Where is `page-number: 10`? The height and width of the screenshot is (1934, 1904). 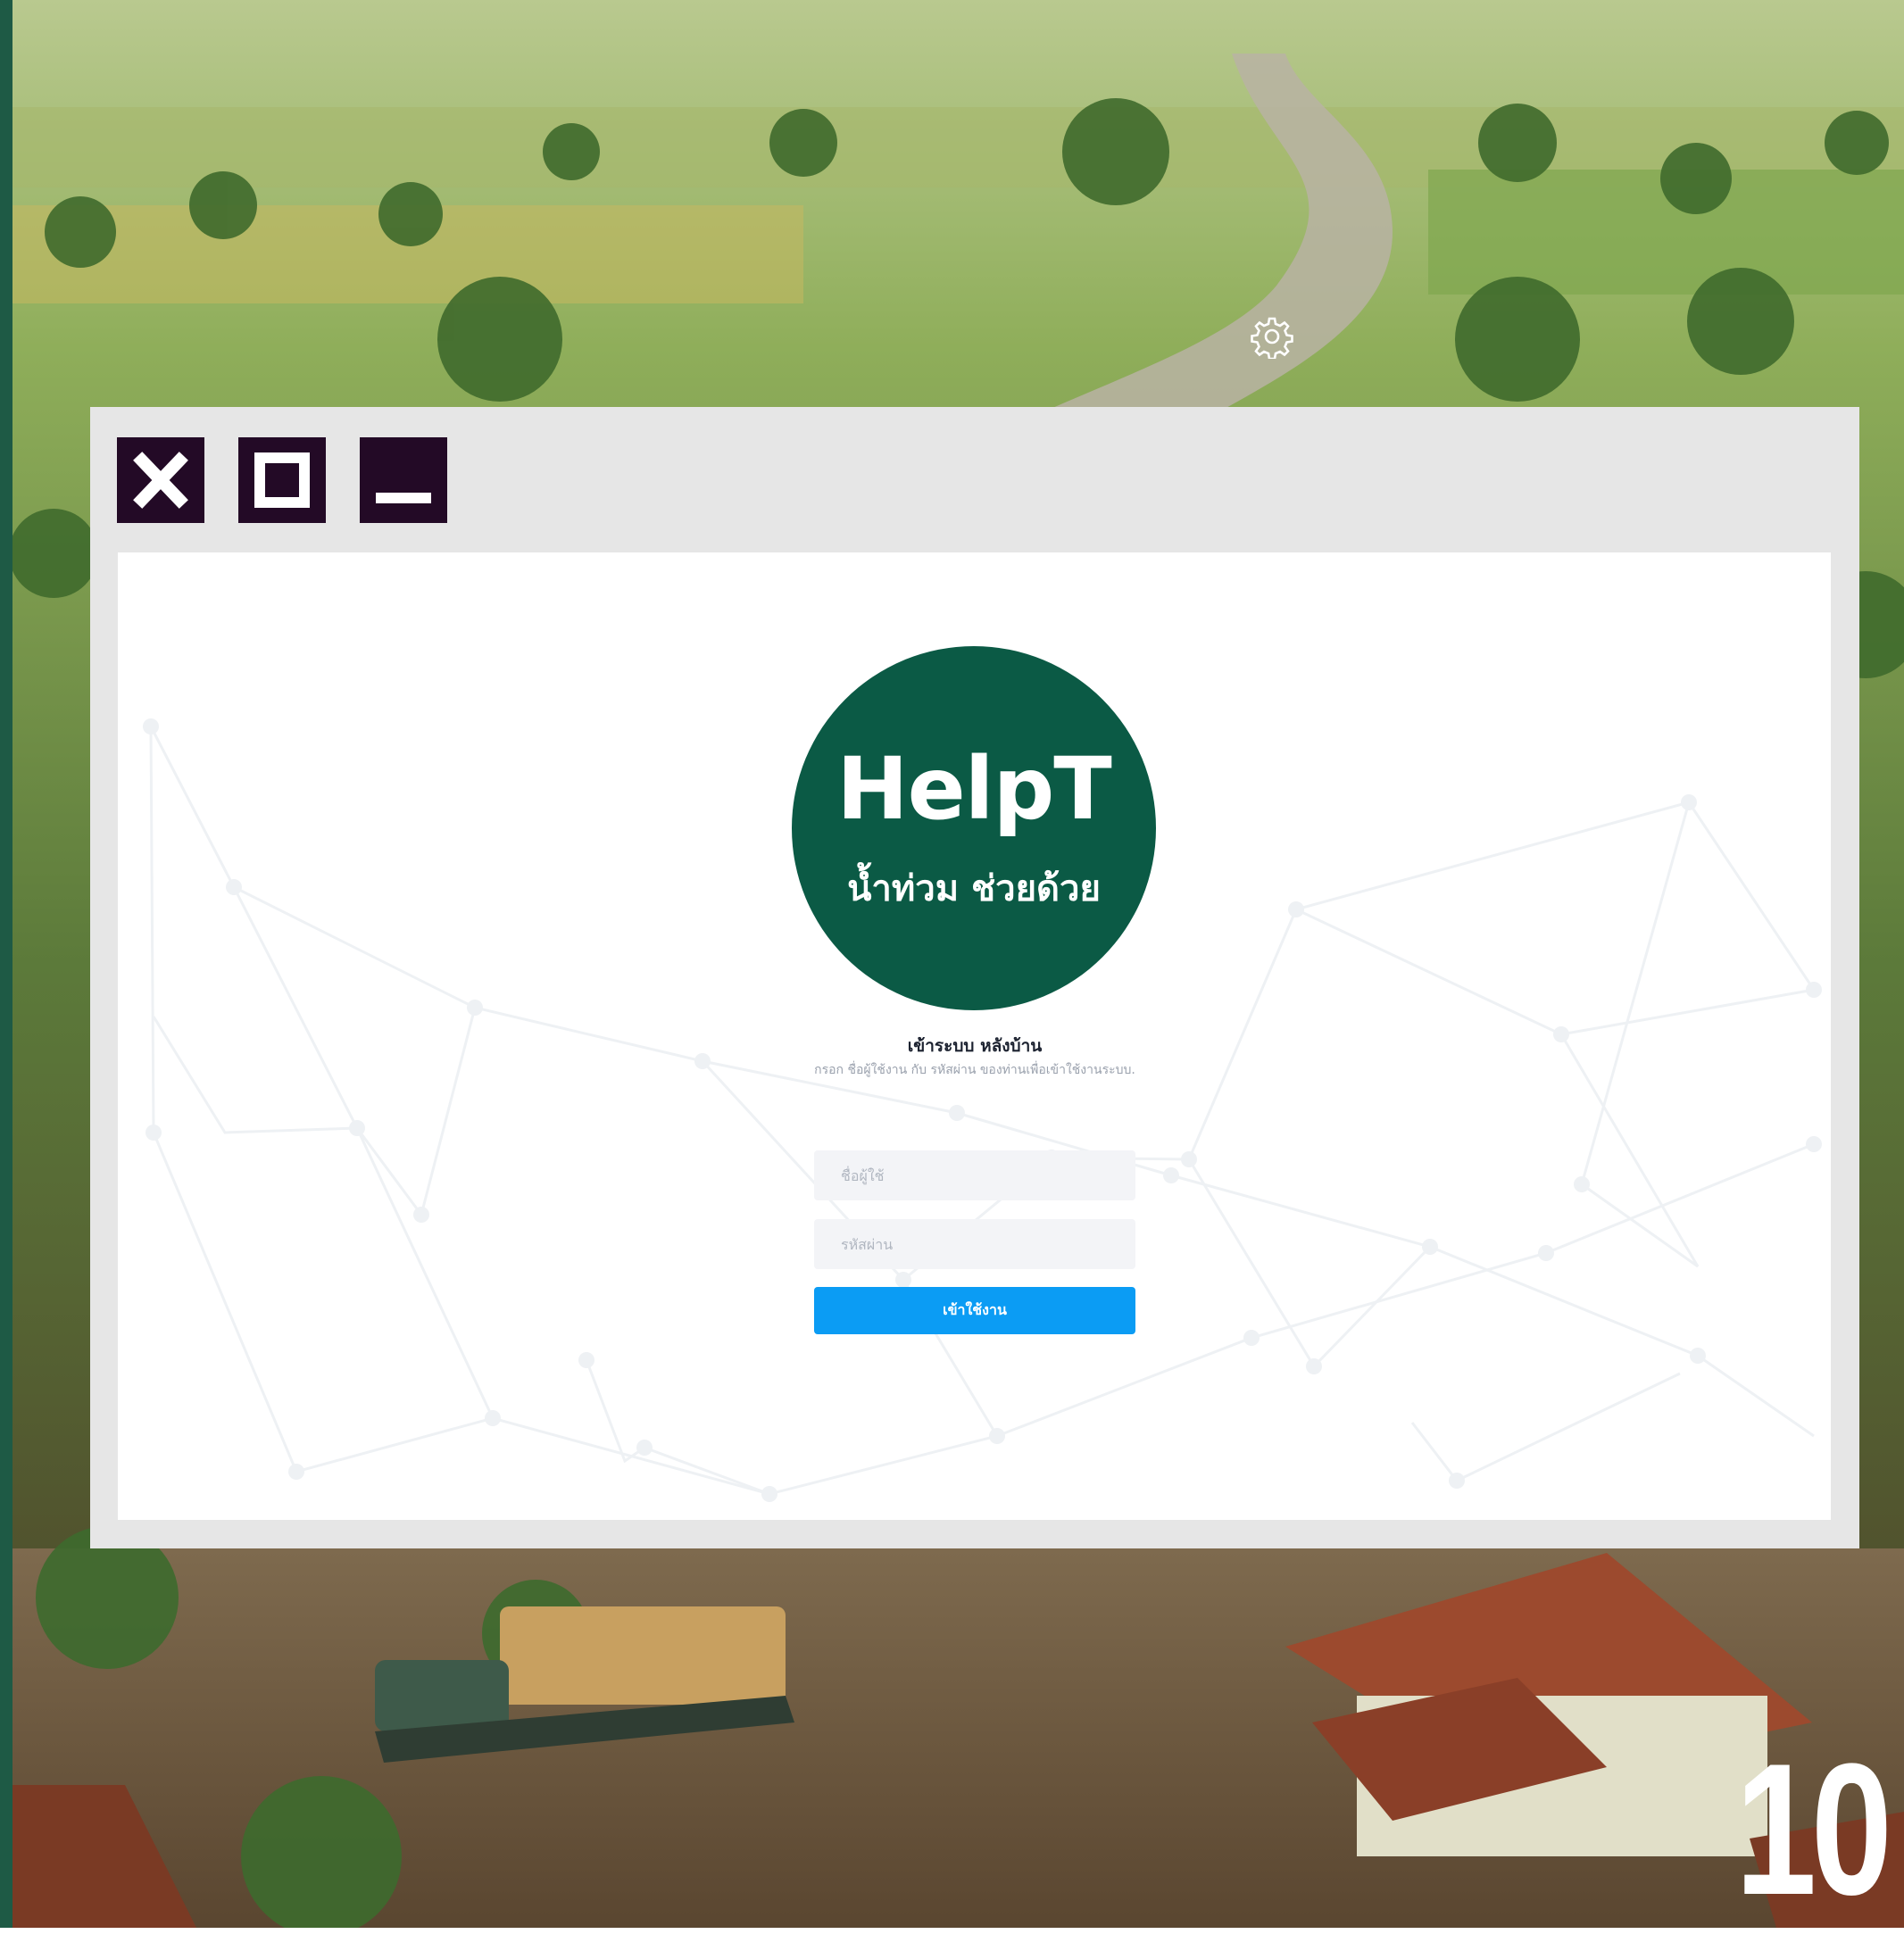 page-number: 10 is located at coordinates (1813, 1829).